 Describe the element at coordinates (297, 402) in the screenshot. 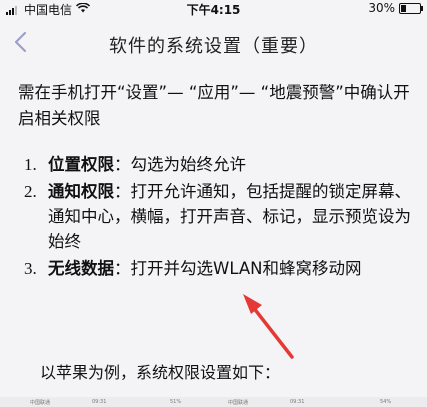

I see `thumb-right-time: 09:31` at that location.